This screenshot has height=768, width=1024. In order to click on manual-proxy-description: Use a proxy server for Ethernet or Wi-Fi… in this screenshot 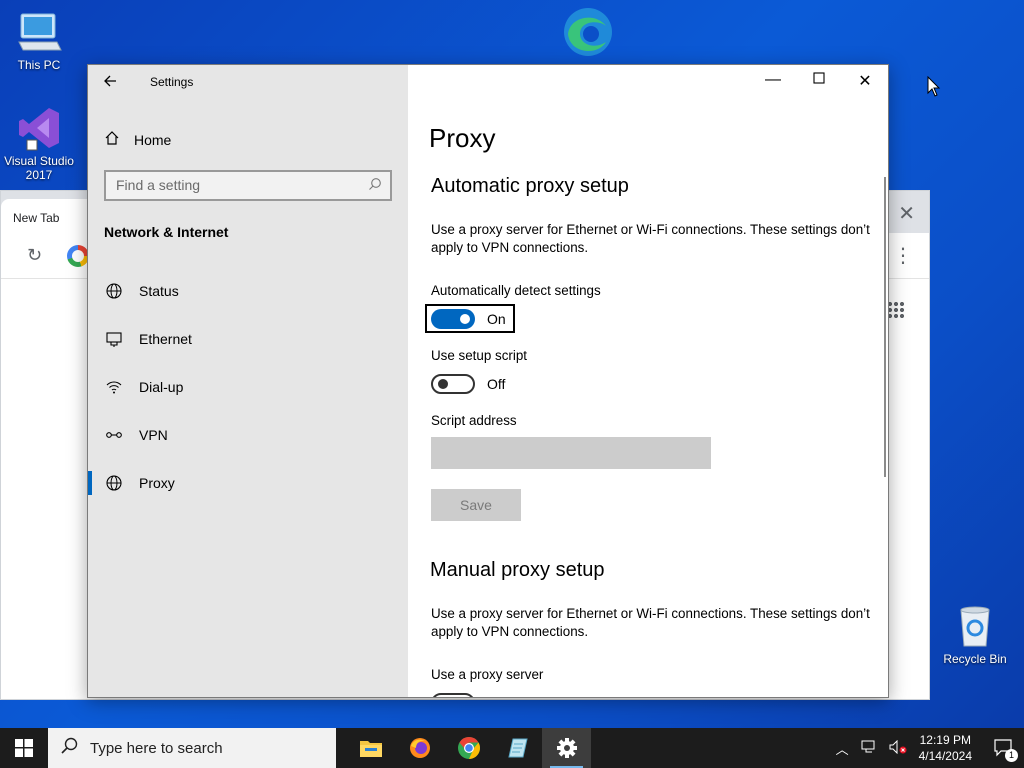, I will do `click(650, 622)`.